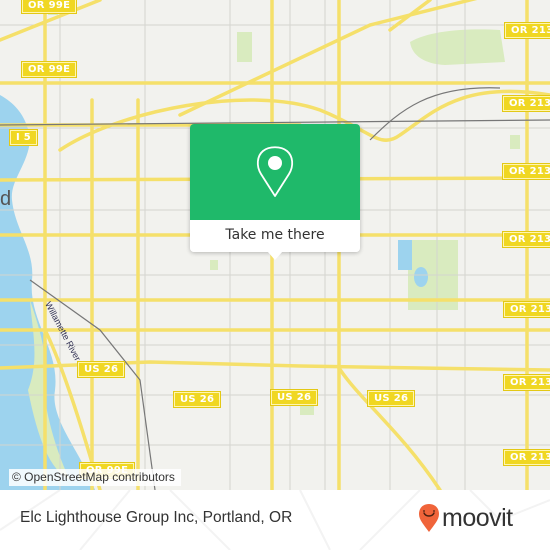 The height and width of the screenshot is (550, 550). What do you see at coordinates (95, 477) in the screenshot?
I see `map-attribution: © OpenStreetMap contributors` at bounding box center [95, 477].